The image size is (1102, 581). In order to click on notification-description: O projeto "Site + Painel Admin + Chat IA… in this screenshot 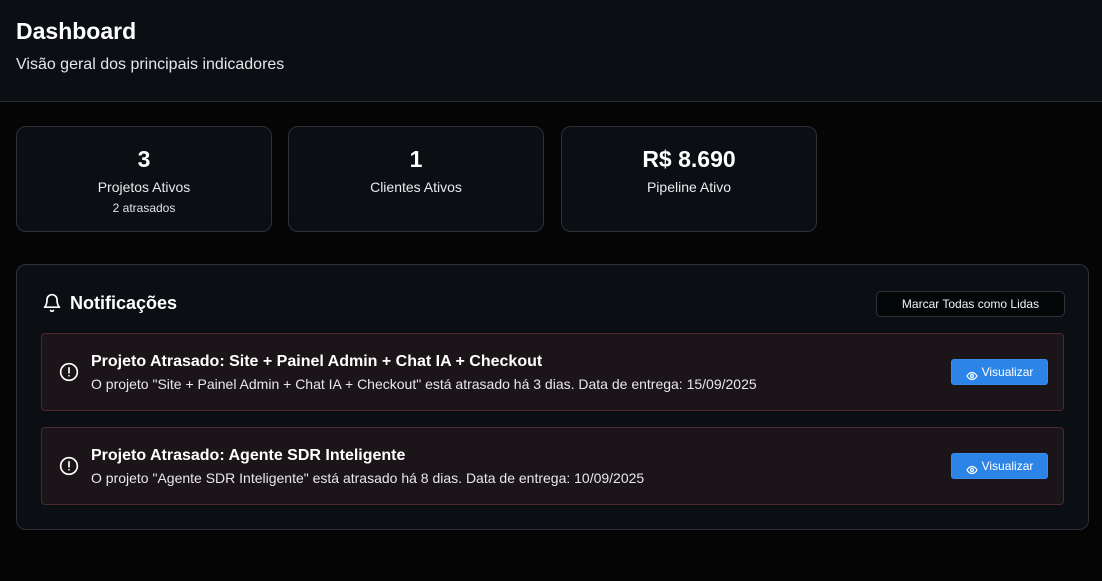, I will do `click(424, 384)`.